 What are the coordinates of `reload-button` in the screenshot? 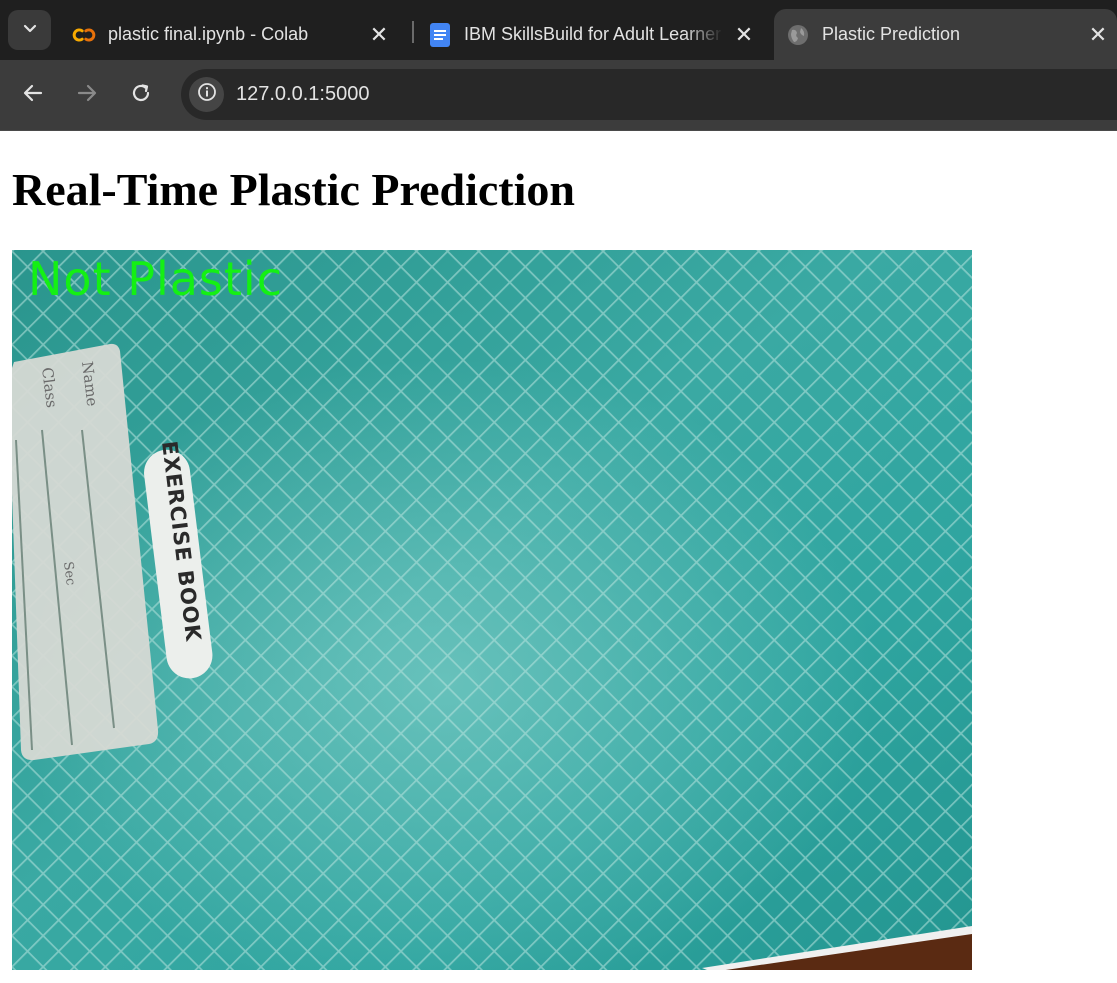 It's located at (141, 95).